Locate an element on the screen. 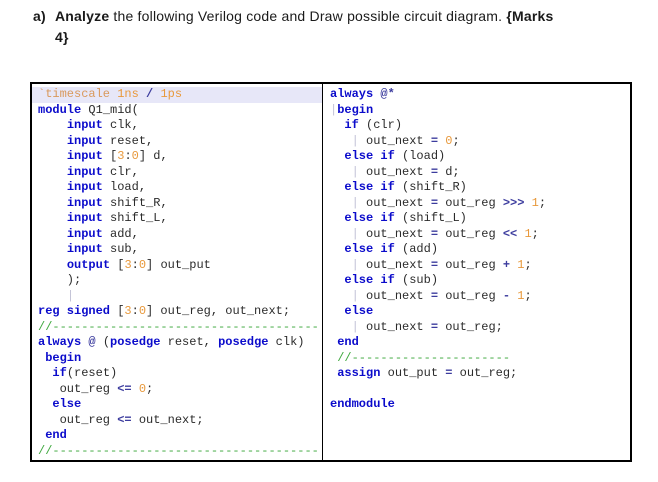  code-line: assign out_put = out_reg; is located at coordinates (427, 373).